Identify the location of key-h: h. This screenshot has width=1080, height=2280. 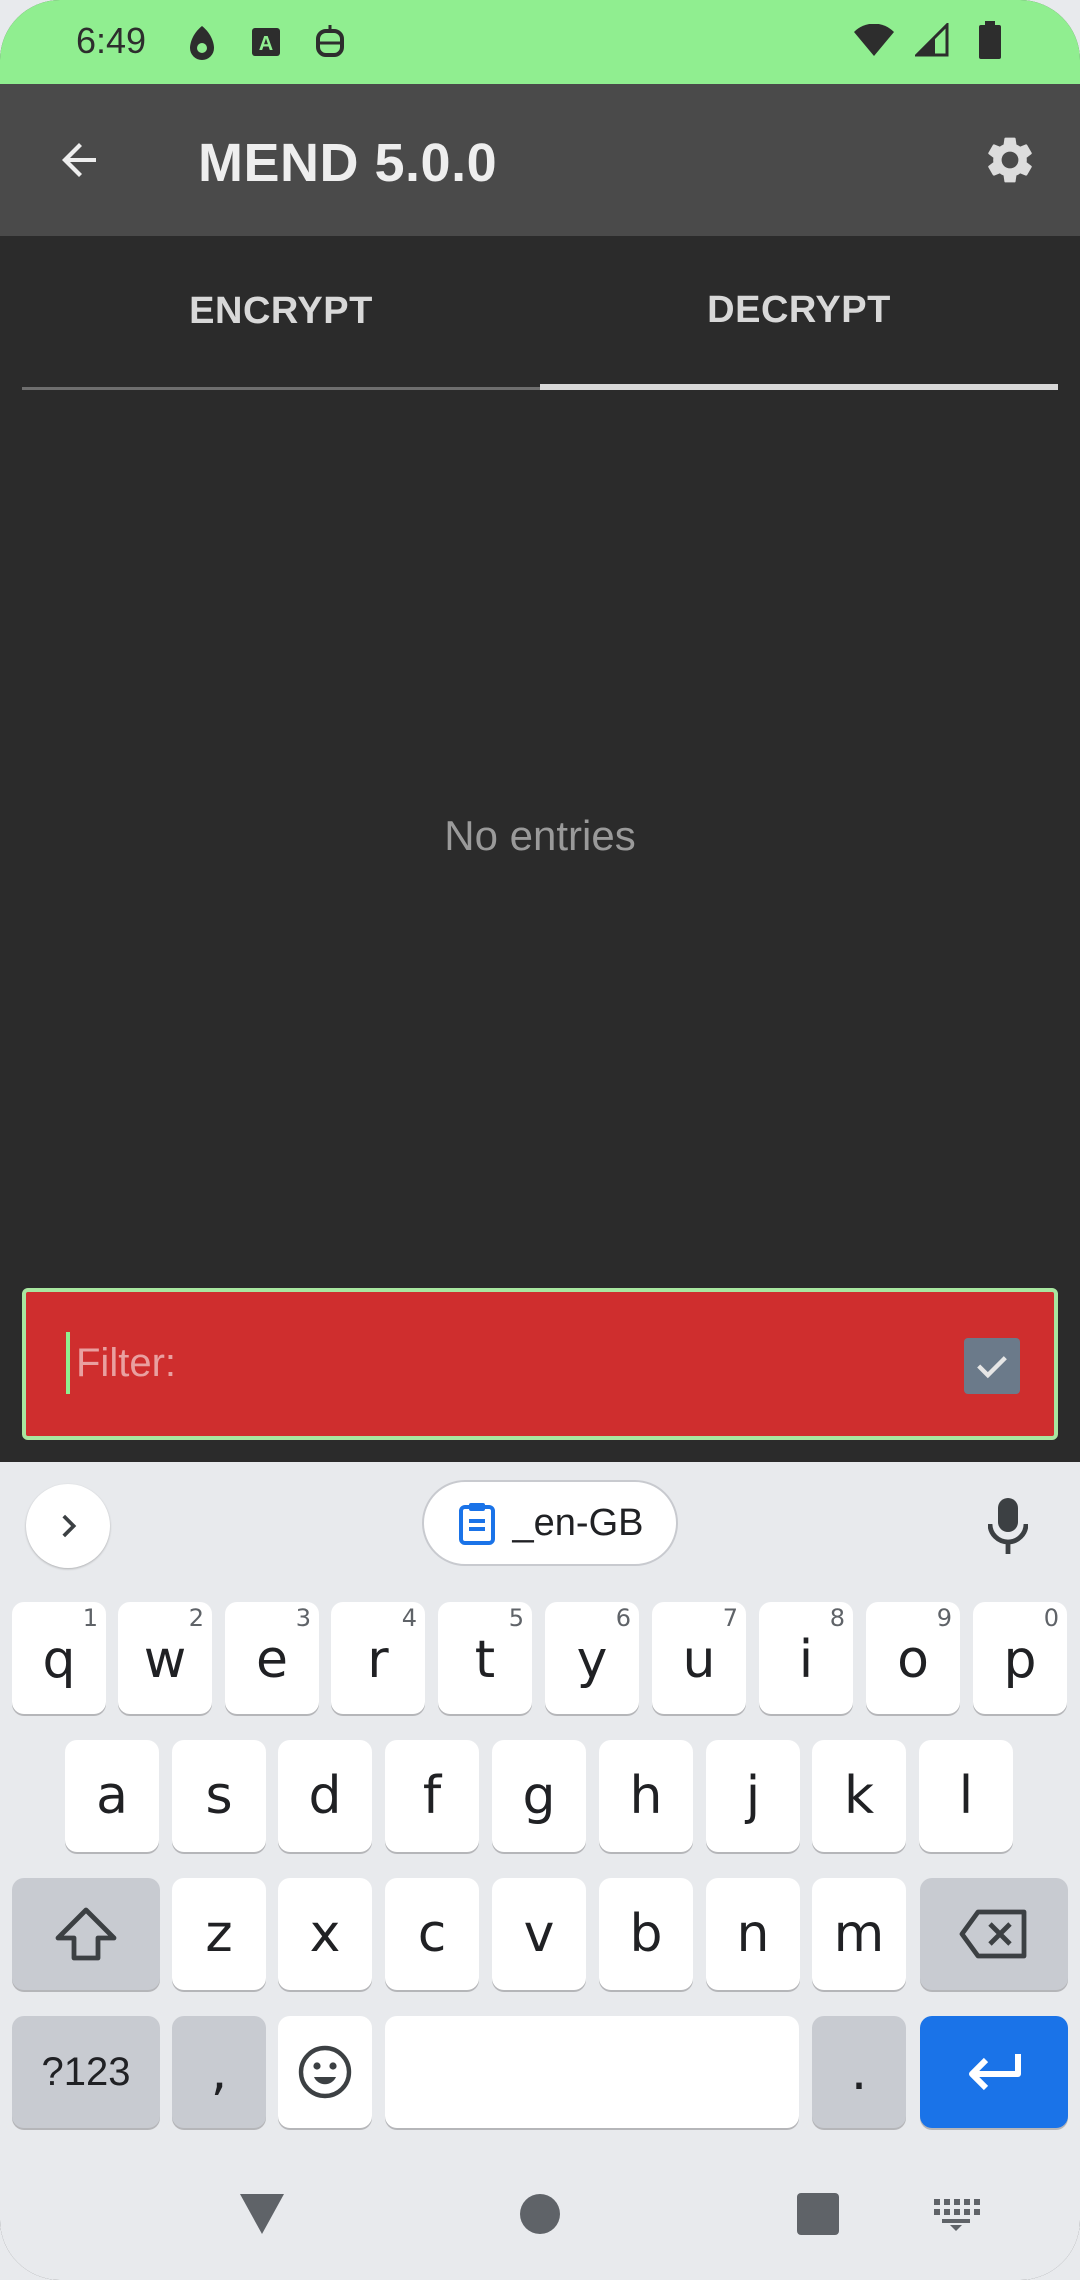
(646, 1796).